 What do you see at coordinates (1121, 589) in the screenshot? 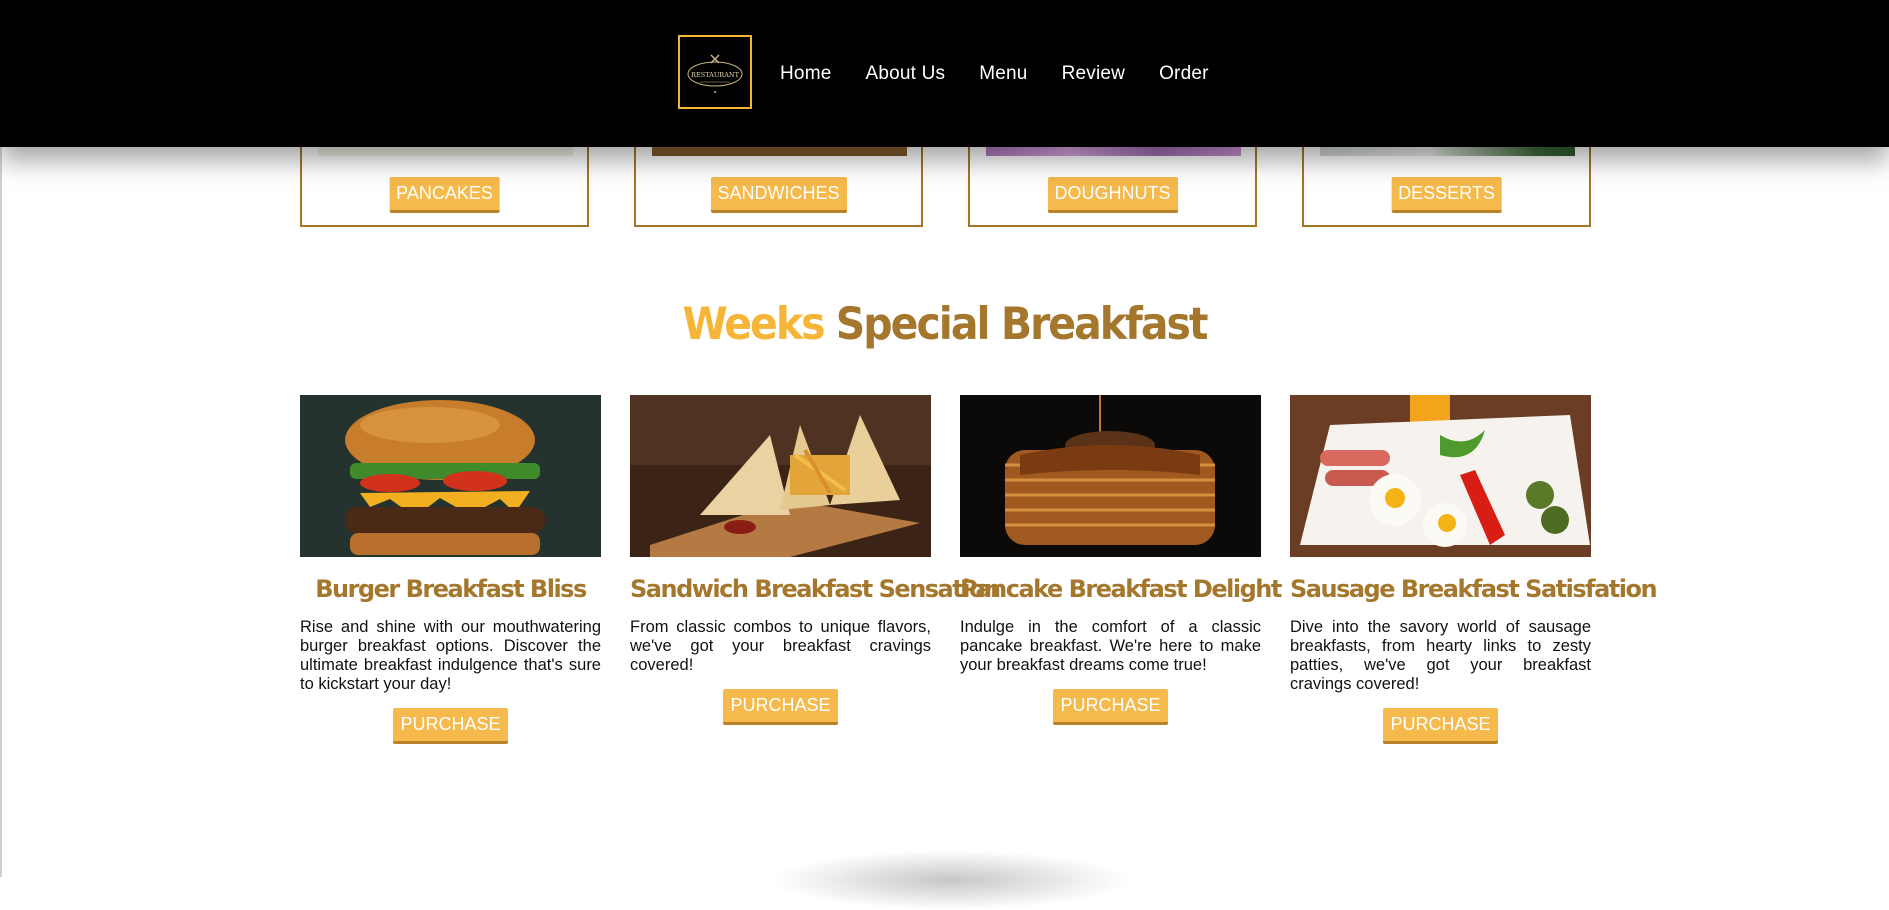
I see `product-title: Pancake Breakfast Delight` at bounding box center [1121, 589].